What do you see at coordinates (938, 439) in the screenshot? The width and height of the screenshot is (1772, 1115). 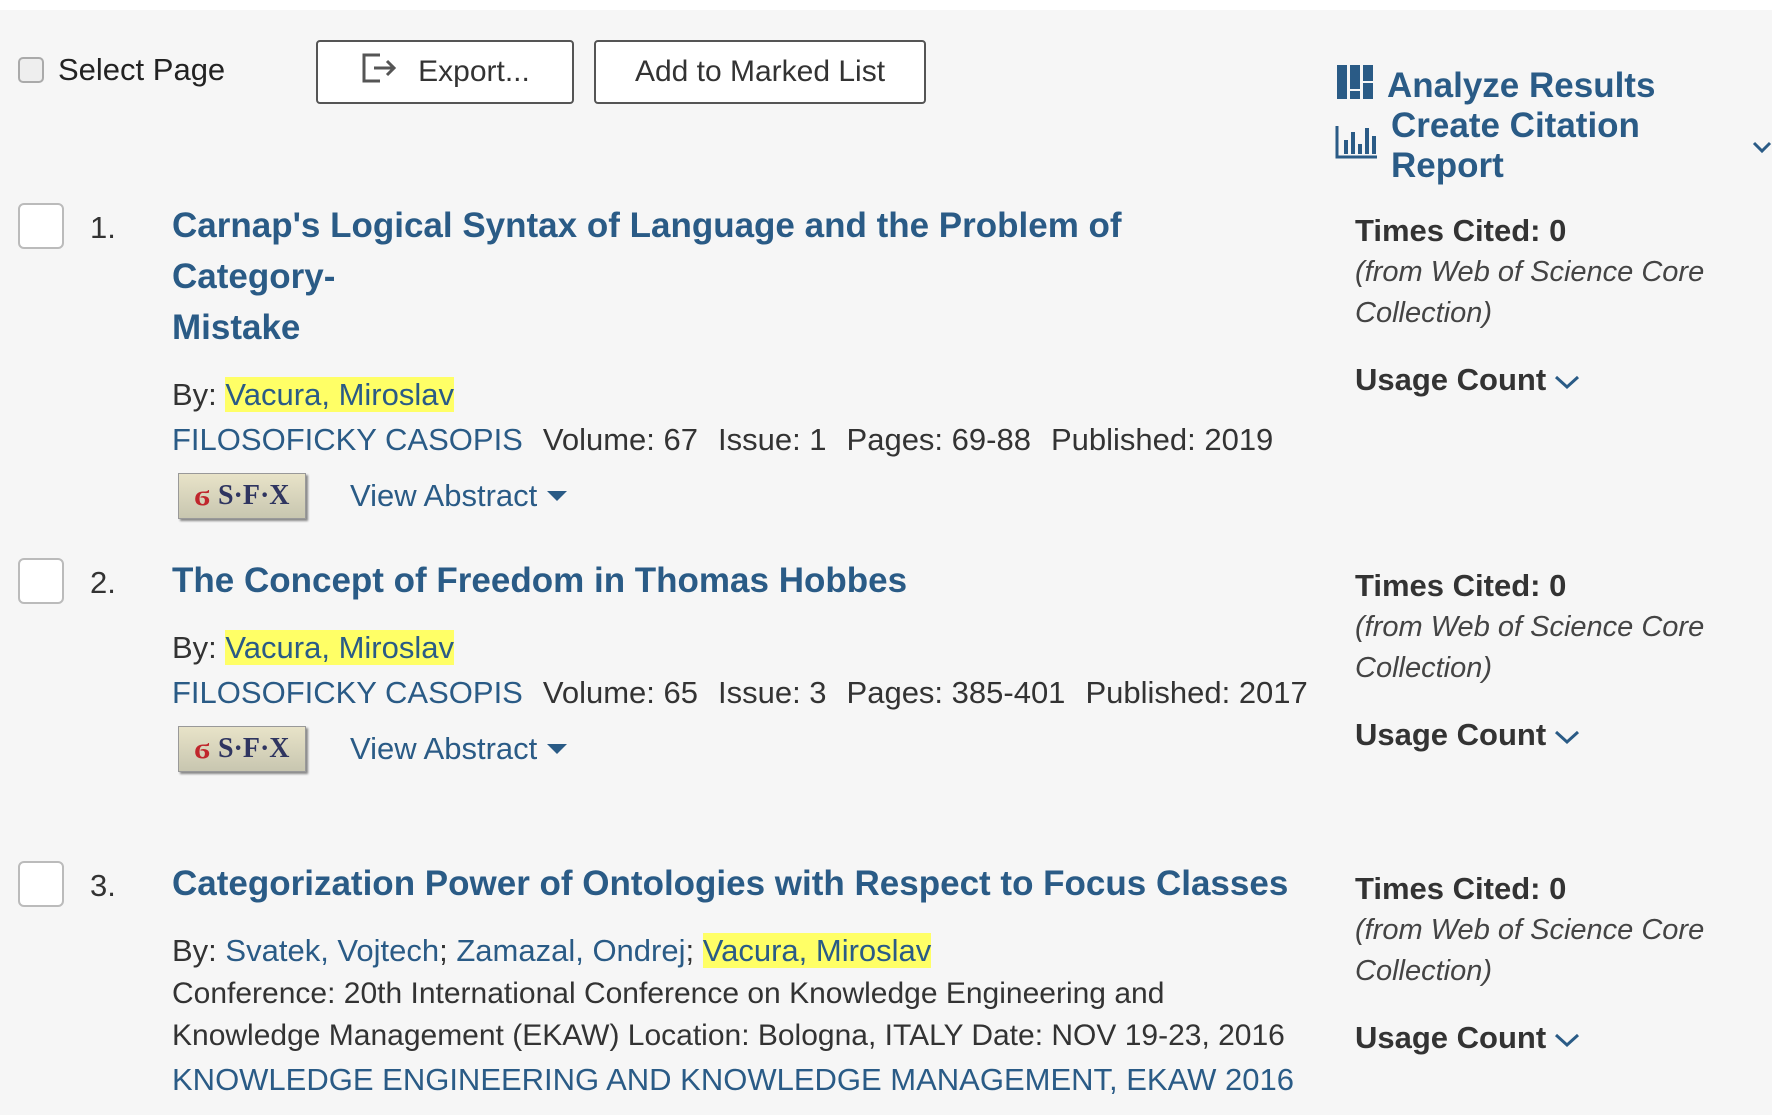 I see `pages: Pages: 69-88` at bounding box center [938, 439].